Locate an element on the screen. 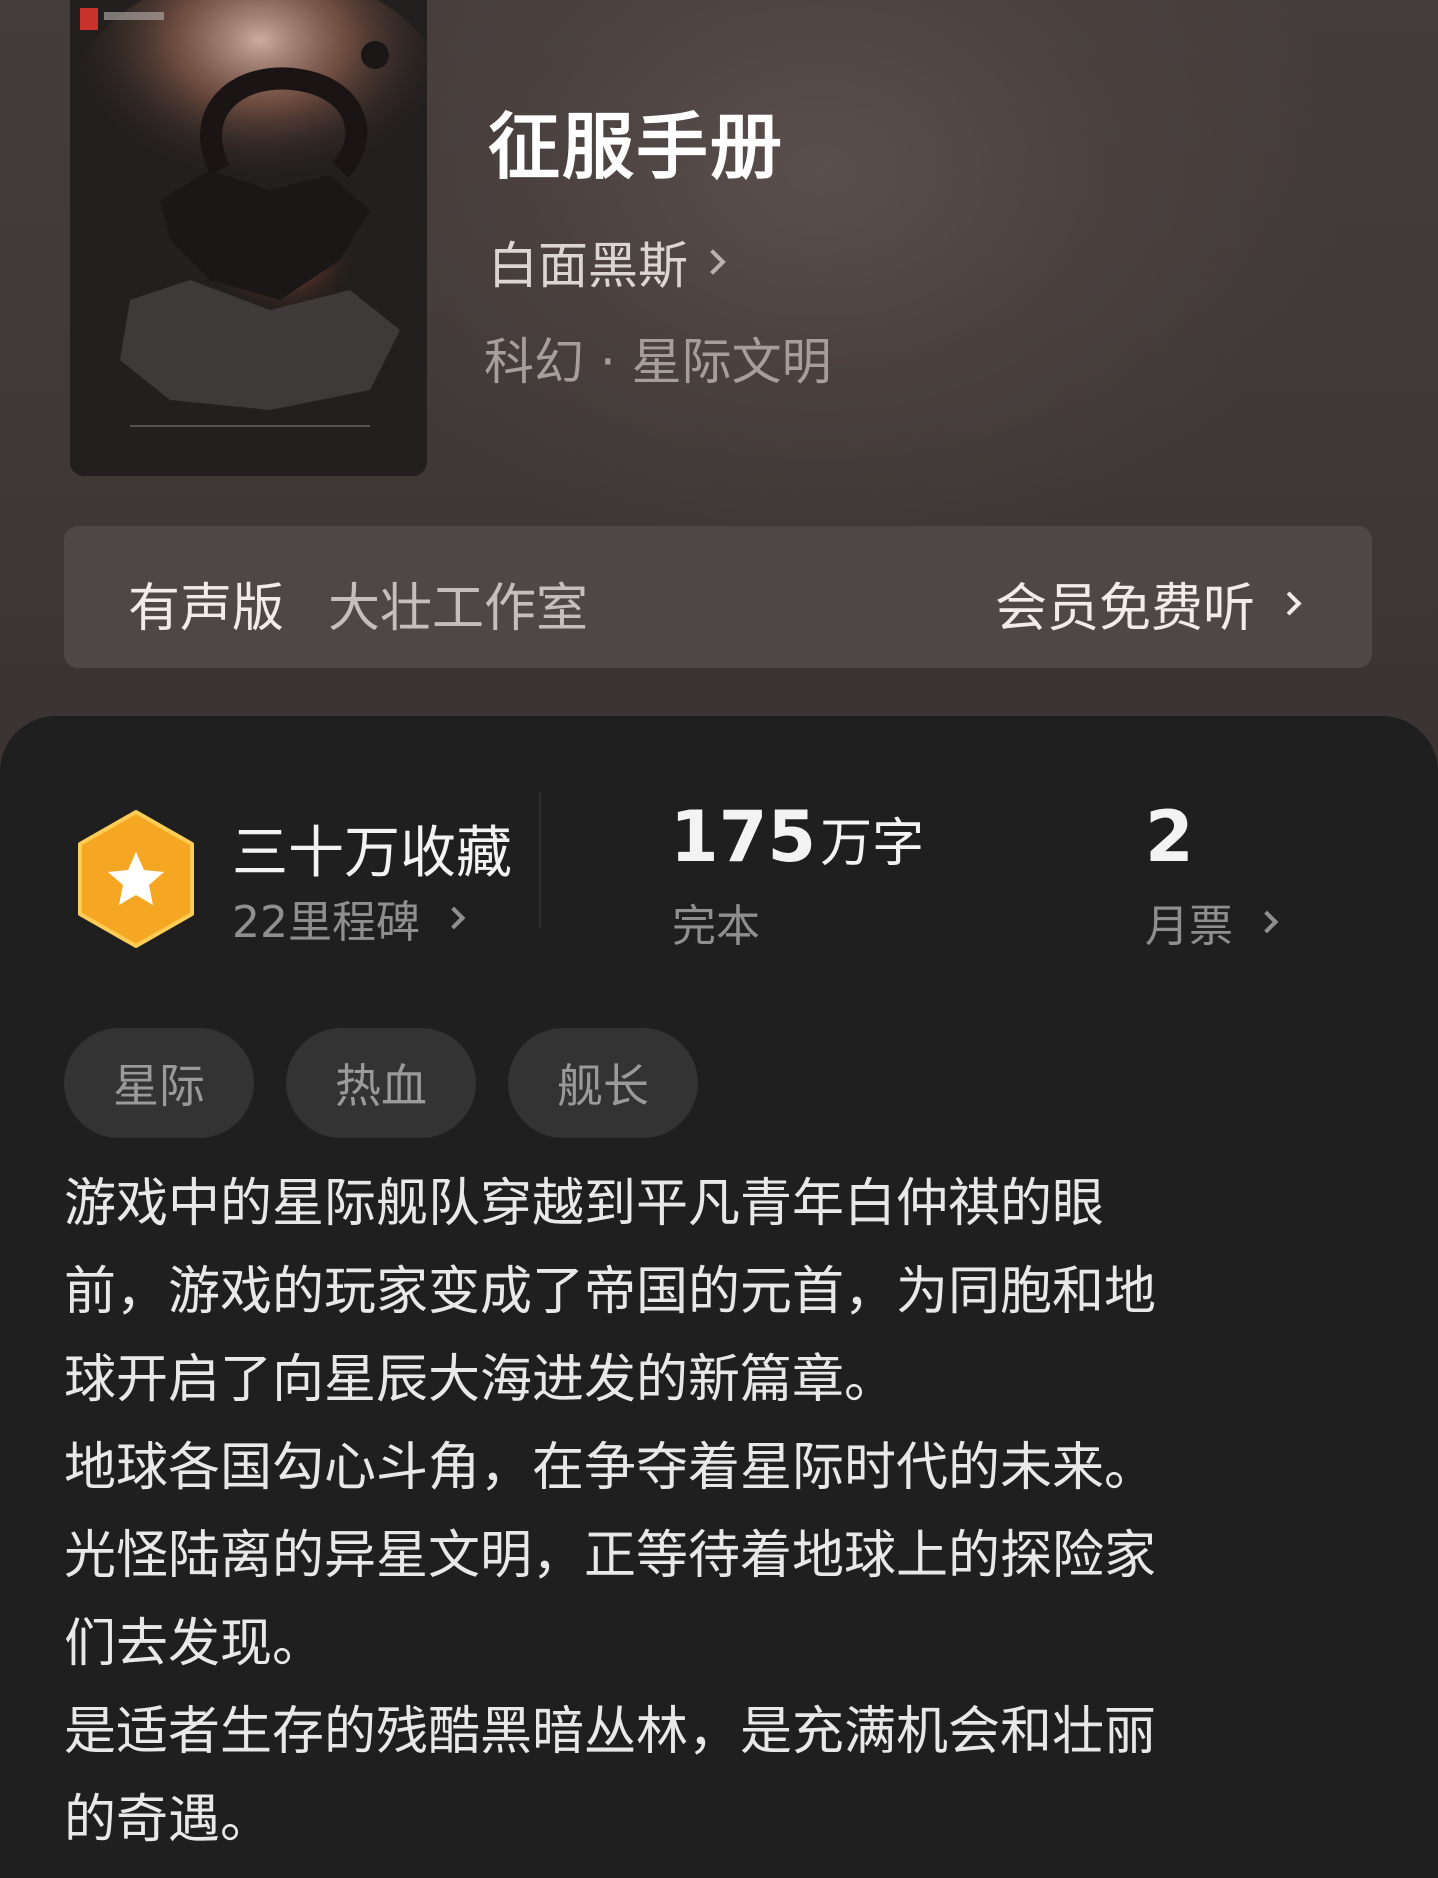 The height and width of the screenshot is (1878, 1438). tag-chip: 热血 is located at coordinates (381, 1083).